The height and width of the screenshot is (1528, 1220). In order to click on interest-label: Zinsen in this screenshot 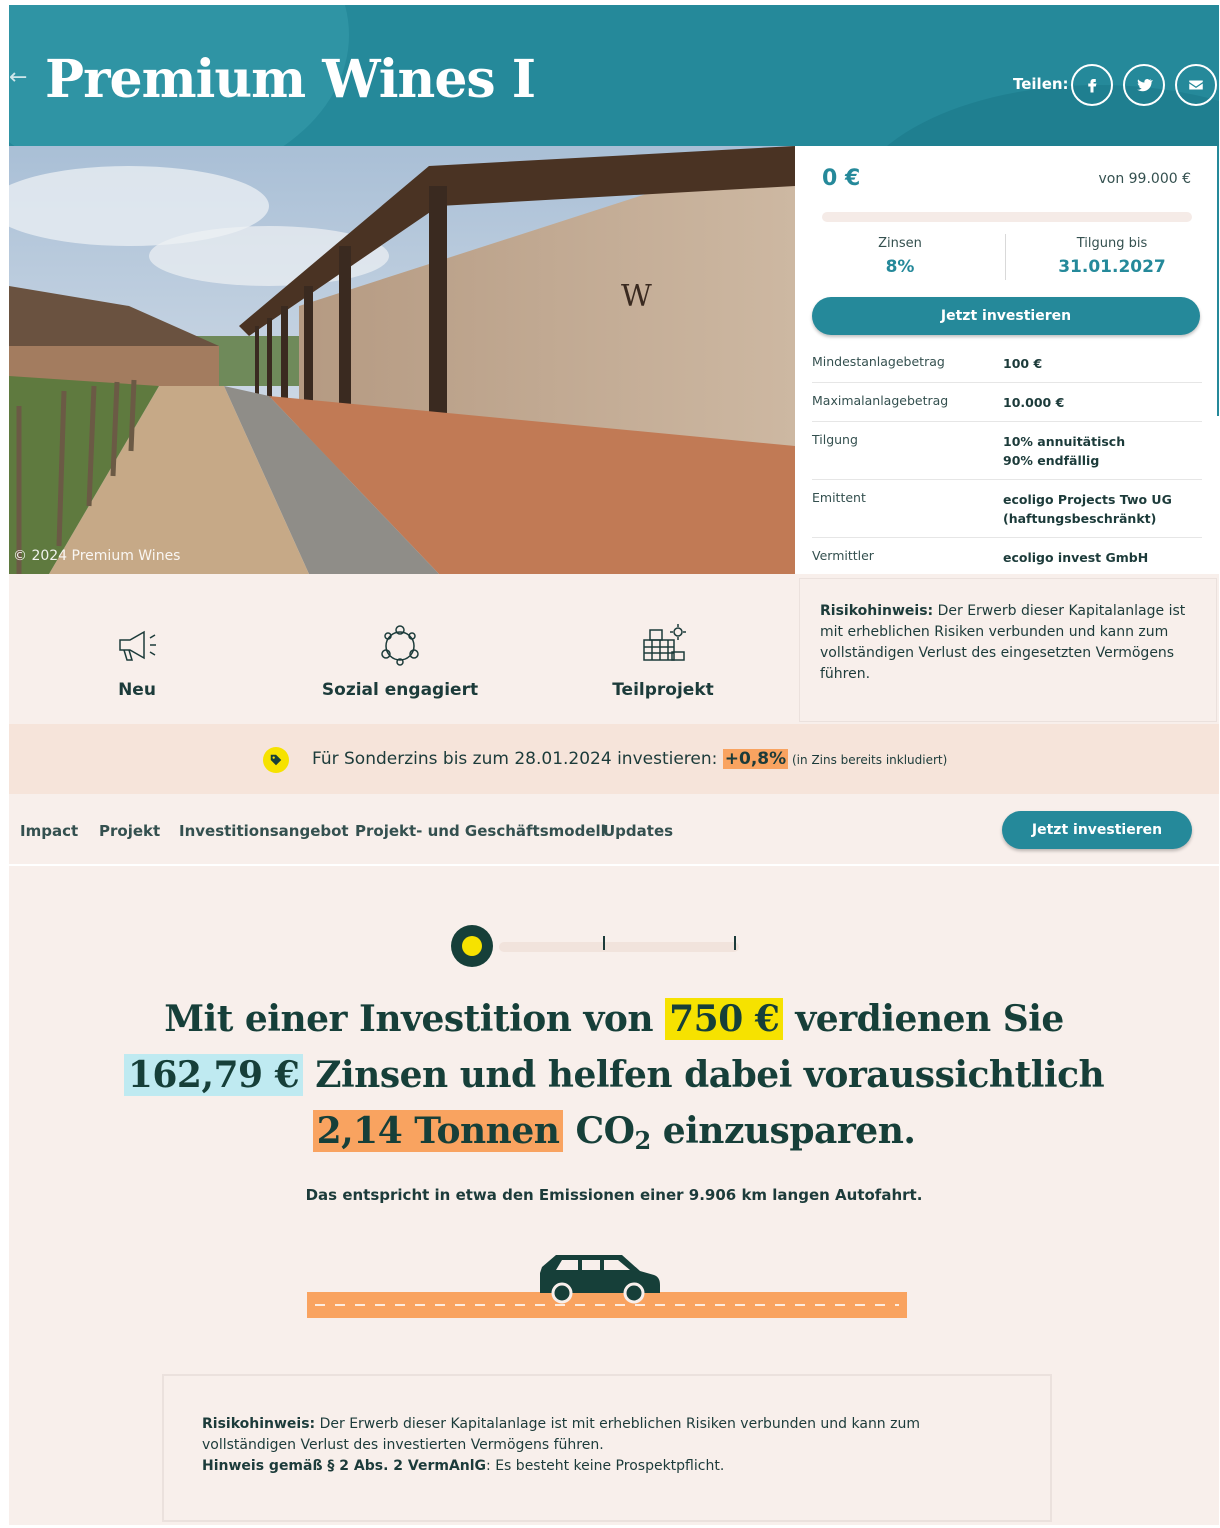, I will do `click(900, 243)`.